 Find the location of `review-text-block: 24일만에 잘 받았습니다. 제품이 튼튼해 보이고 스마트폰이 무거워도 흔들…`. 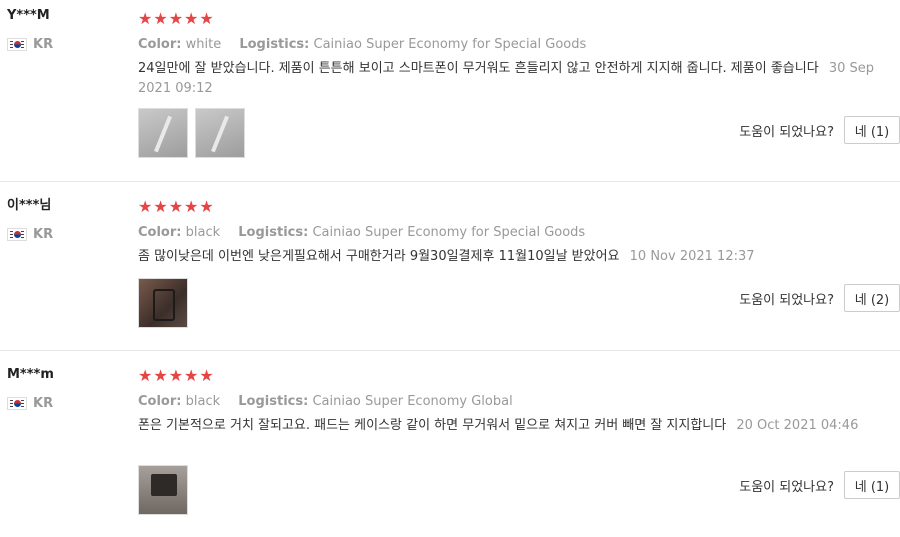

review-text-block: 24일만에 잘 받았습니다. 제품이 튼튼해 보이고 스마트폰이 무거워도 흔들… is located at coordinates (510, 79).